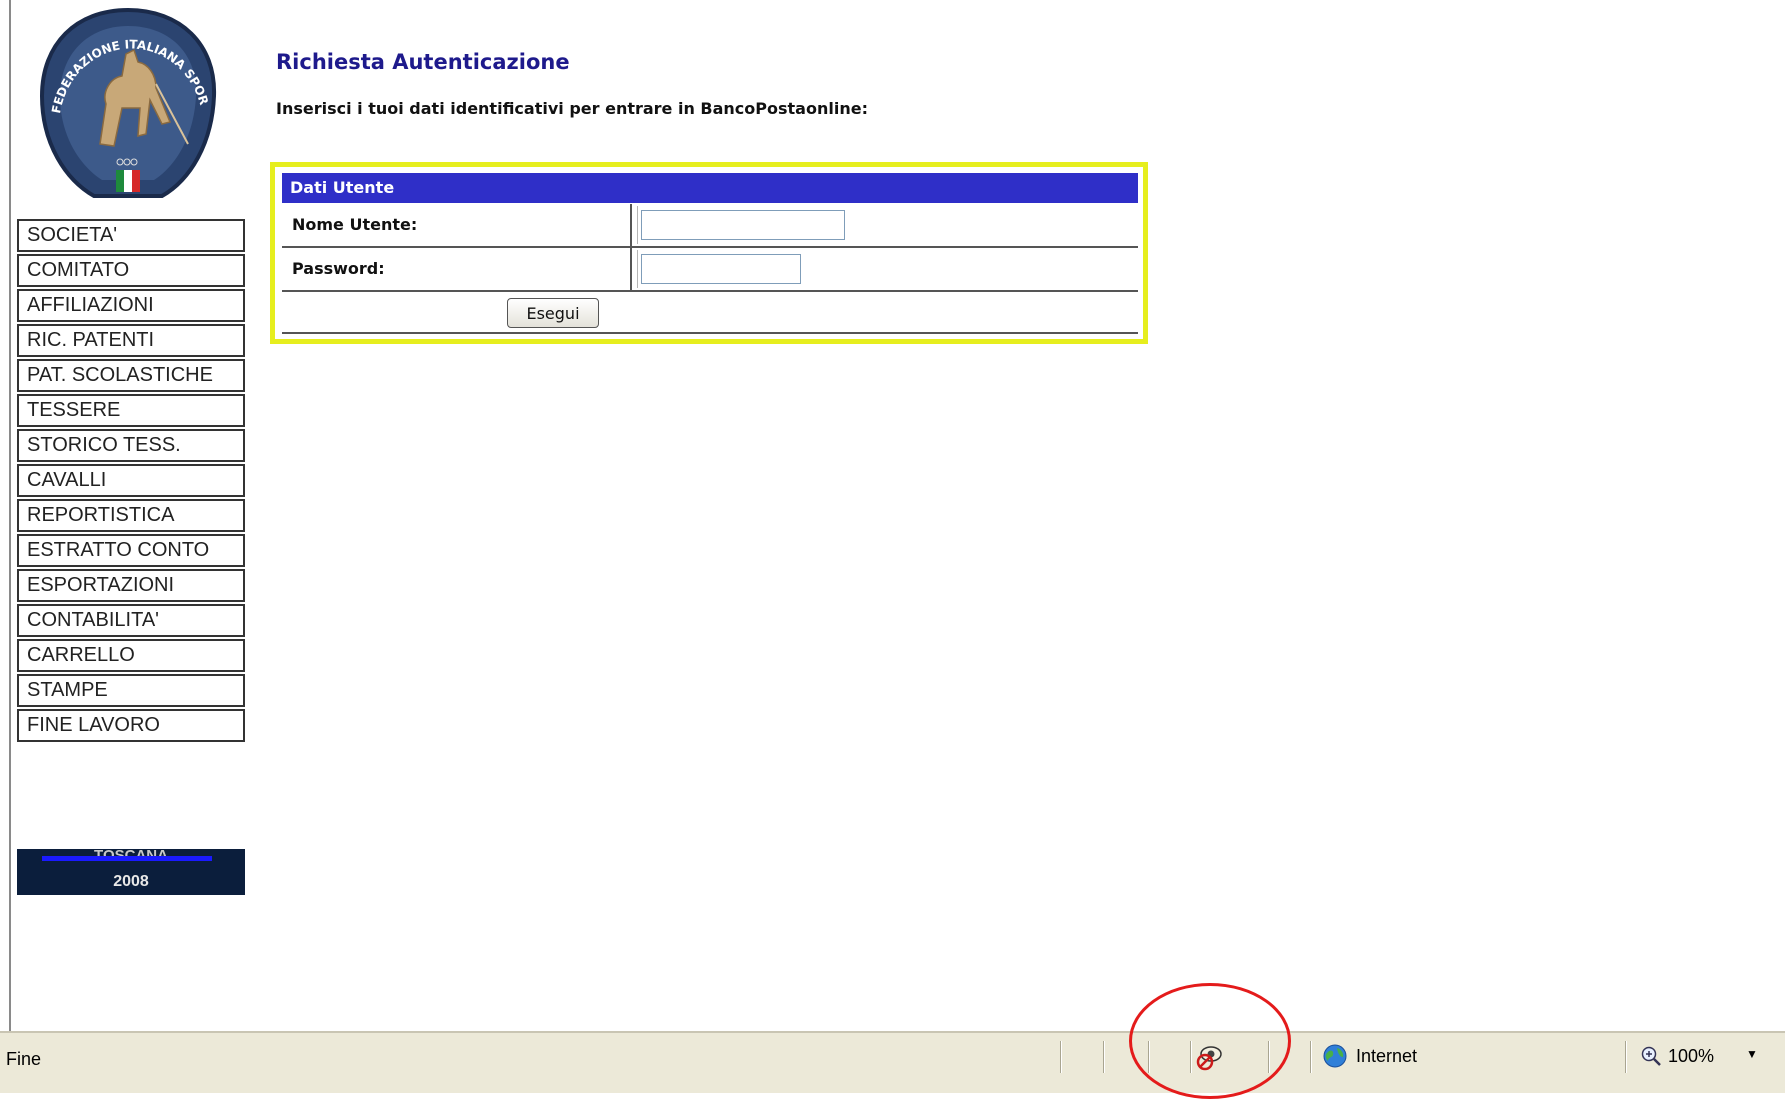  I want to click on page-title: Richiesta Autenticazione, so click(423, 62).